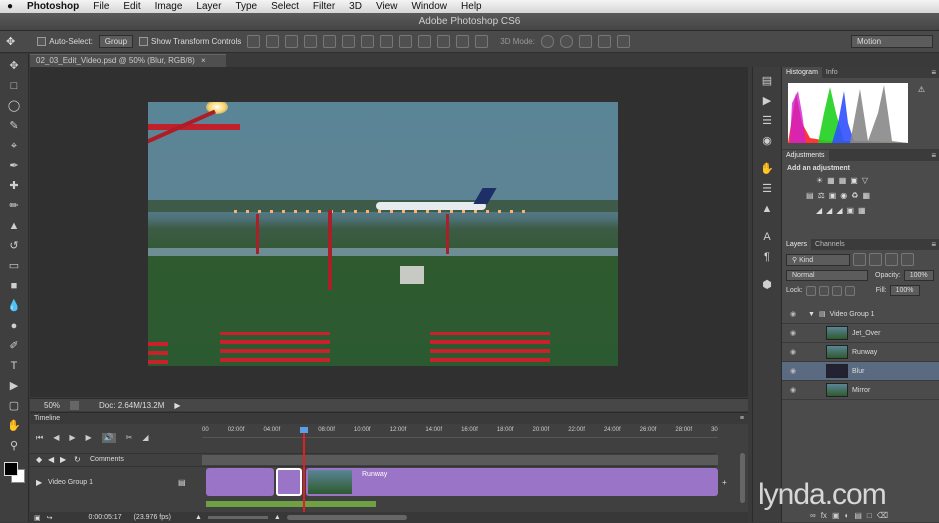 This screenshot has height=523, width=939. What do you see at coordinates (891, 259) in the screenshot?
I see `filter-type-icon` at bounding box center [891, 259].